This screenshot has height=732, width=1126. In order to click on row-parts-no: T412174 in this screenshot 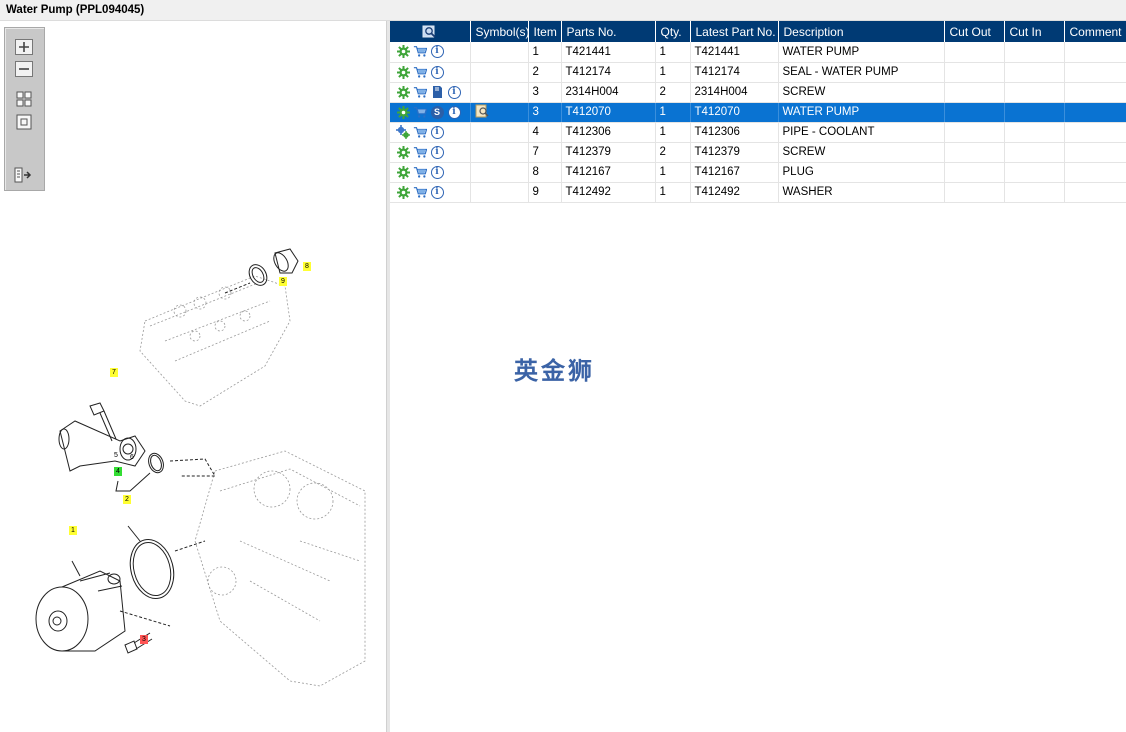, I will do `click(608, 72)`.